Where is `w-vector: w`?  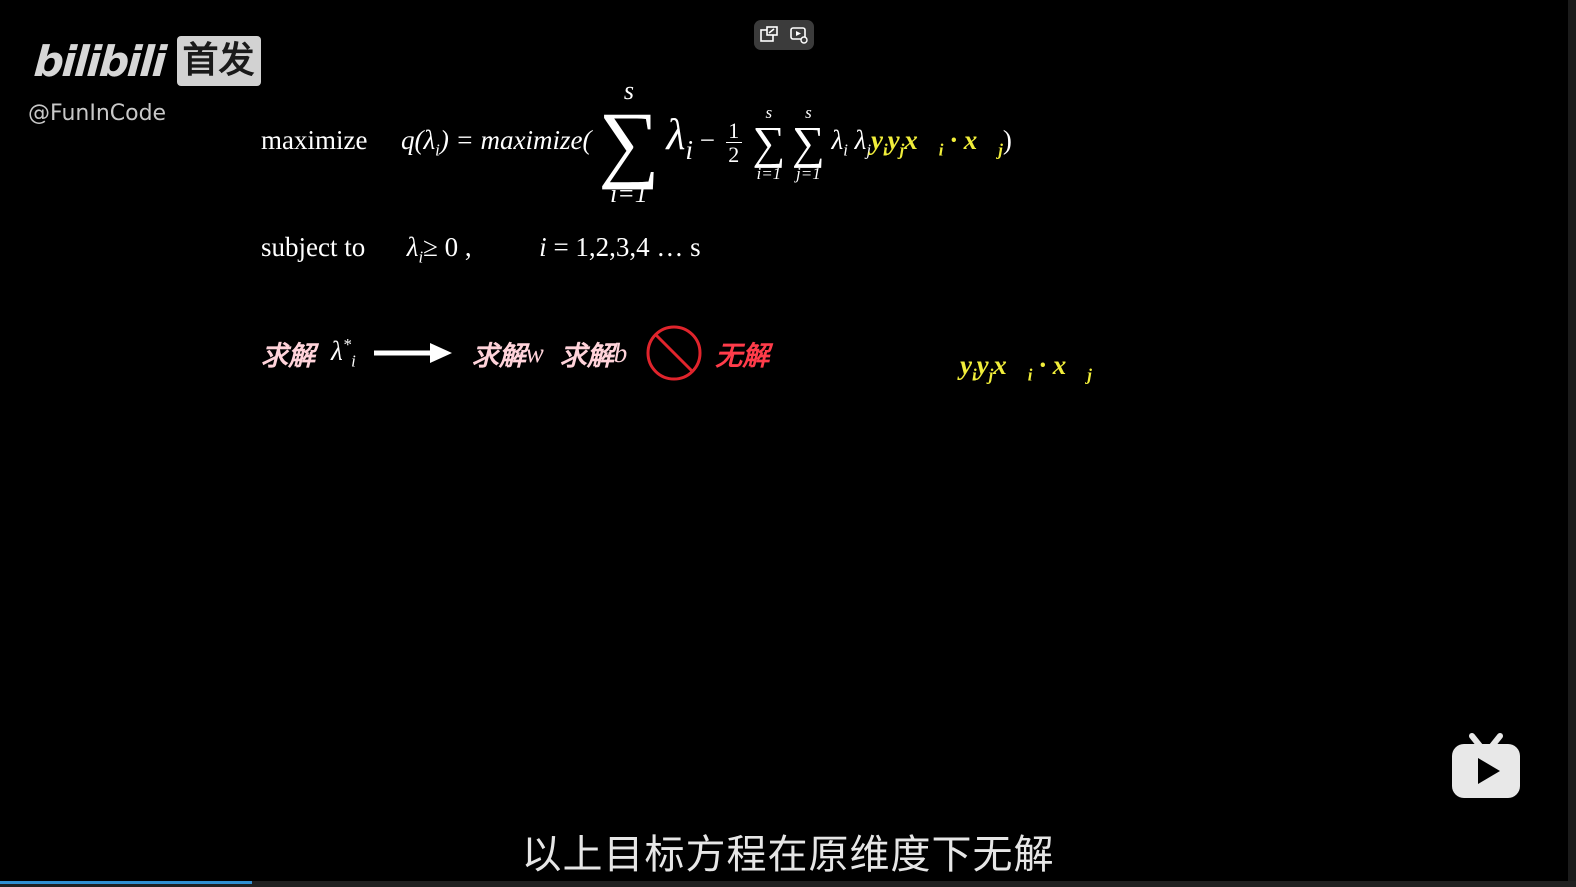 w-vector: w is located at coordinates (534, 352).